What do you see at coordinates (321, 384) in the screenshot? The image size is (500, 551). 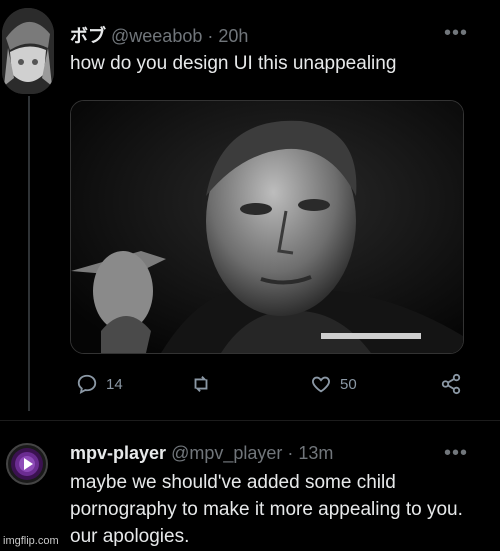 I see `heart-icon` at bounding box center [321, 384].